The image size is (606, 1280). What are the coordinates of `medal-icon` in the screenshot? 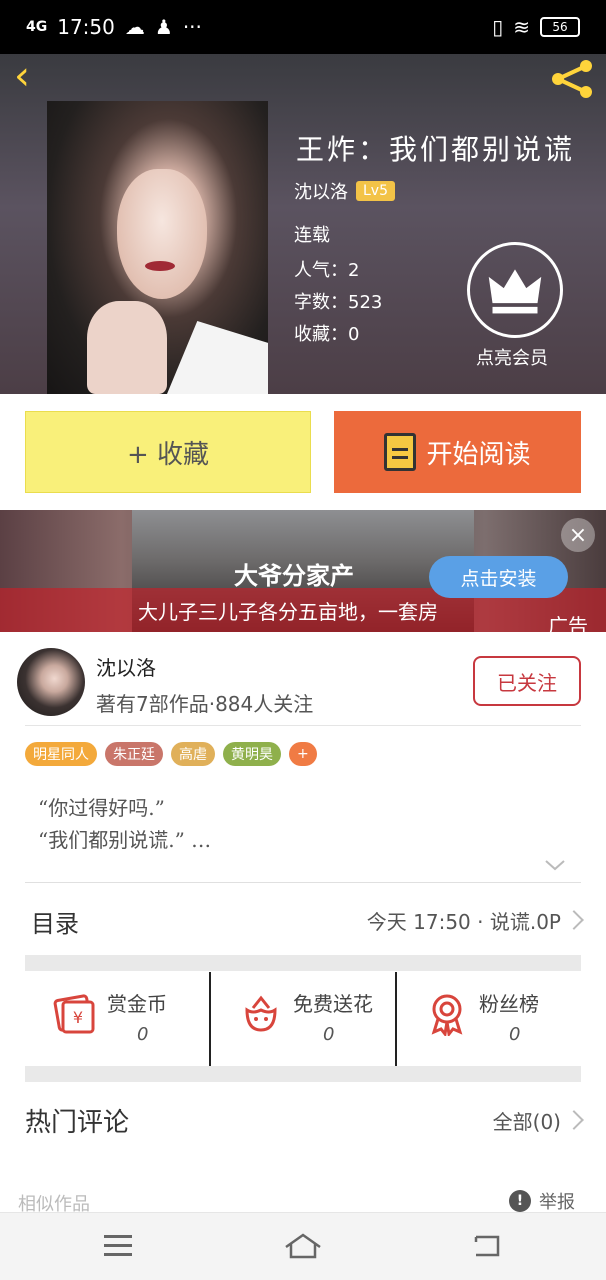 It's located at (447, 1015).